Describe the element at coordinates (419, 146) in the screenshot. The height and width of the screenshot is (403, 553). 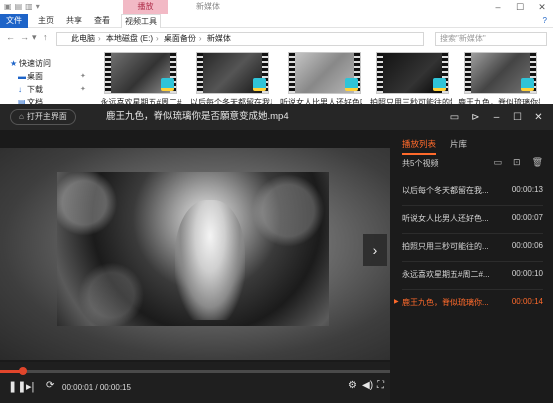
I see `tab-playlist: 播放列表` at that location.